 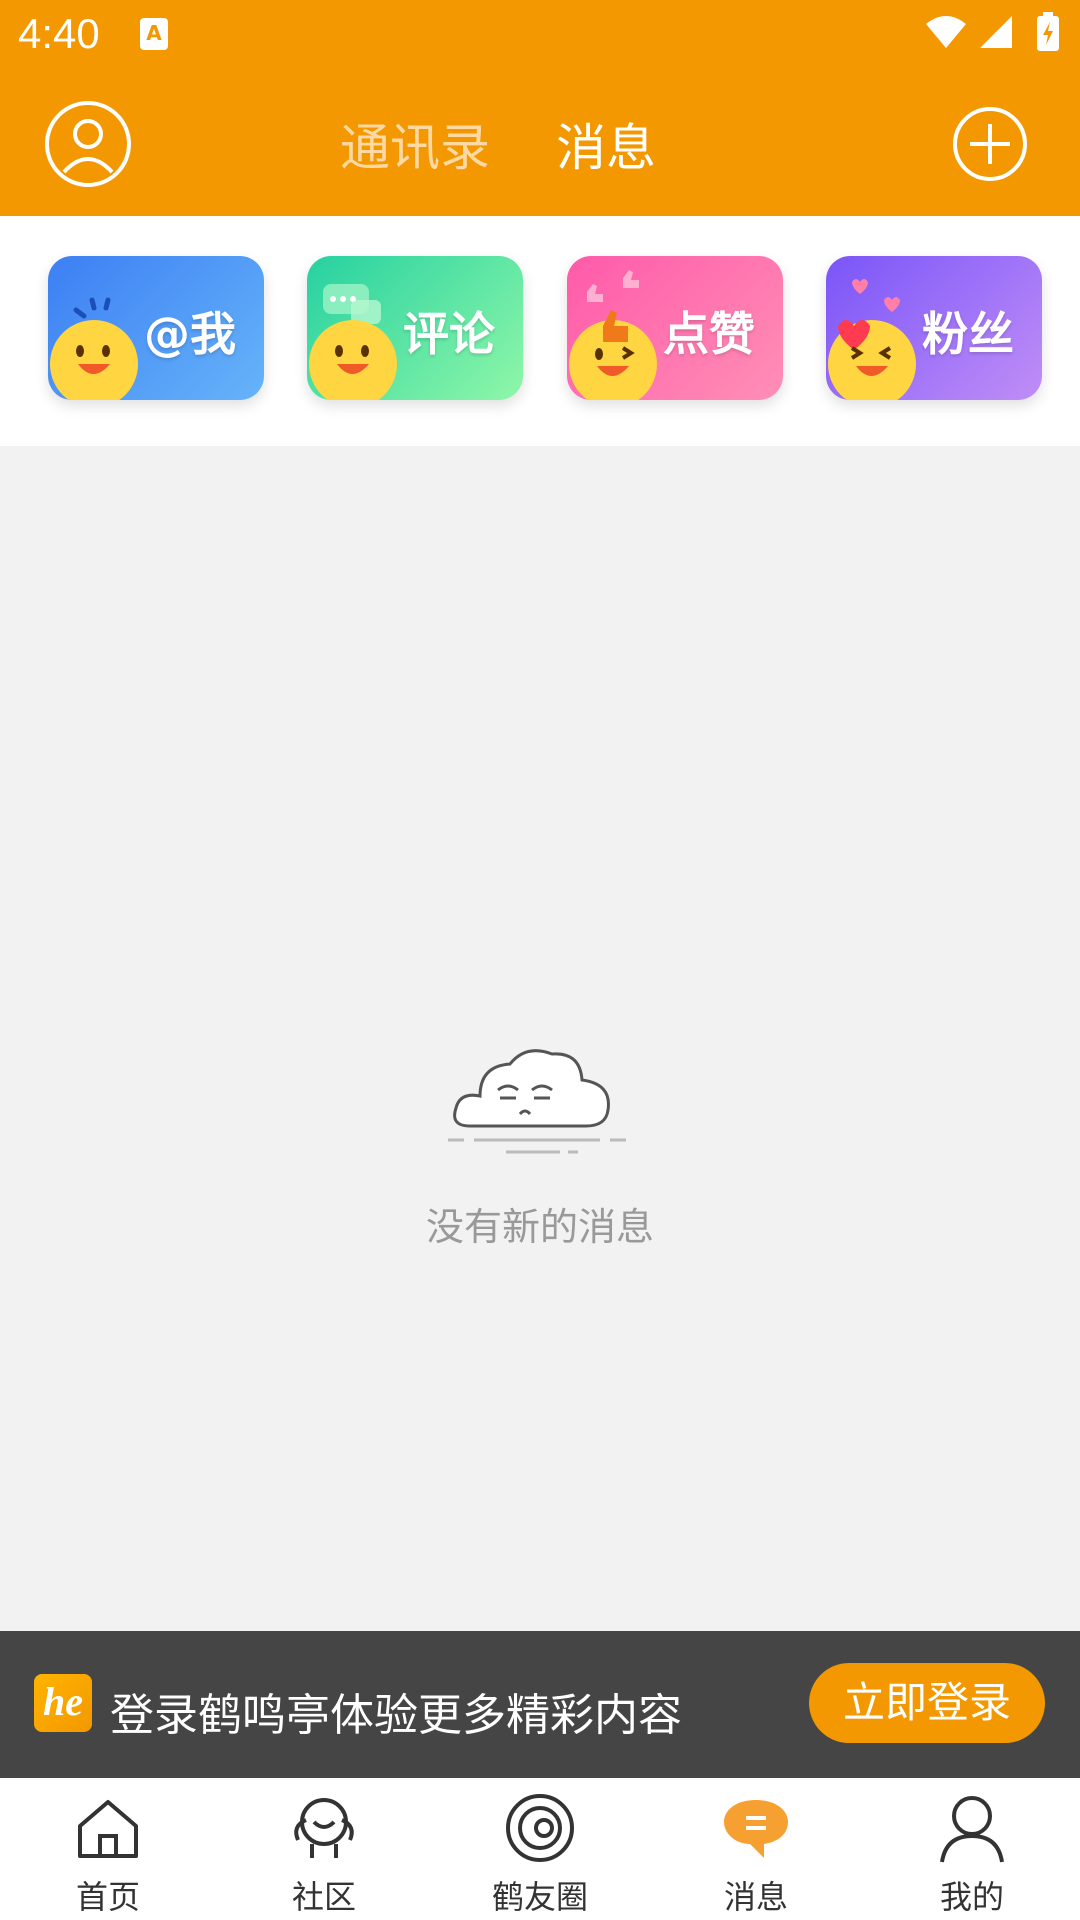 I want to click on profile-icon, so click(x=88, y=144).